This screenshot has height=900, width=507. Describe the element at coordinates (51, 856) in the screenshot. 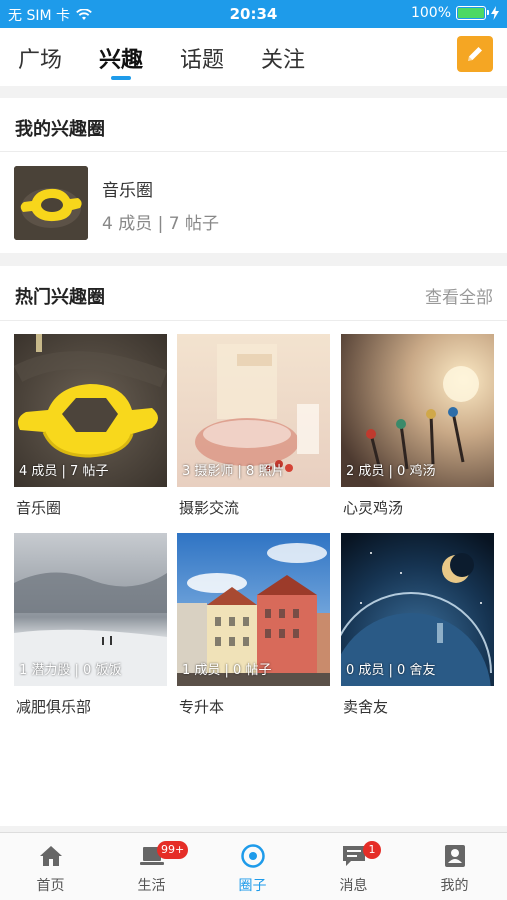

I see `home-icon` at that location.